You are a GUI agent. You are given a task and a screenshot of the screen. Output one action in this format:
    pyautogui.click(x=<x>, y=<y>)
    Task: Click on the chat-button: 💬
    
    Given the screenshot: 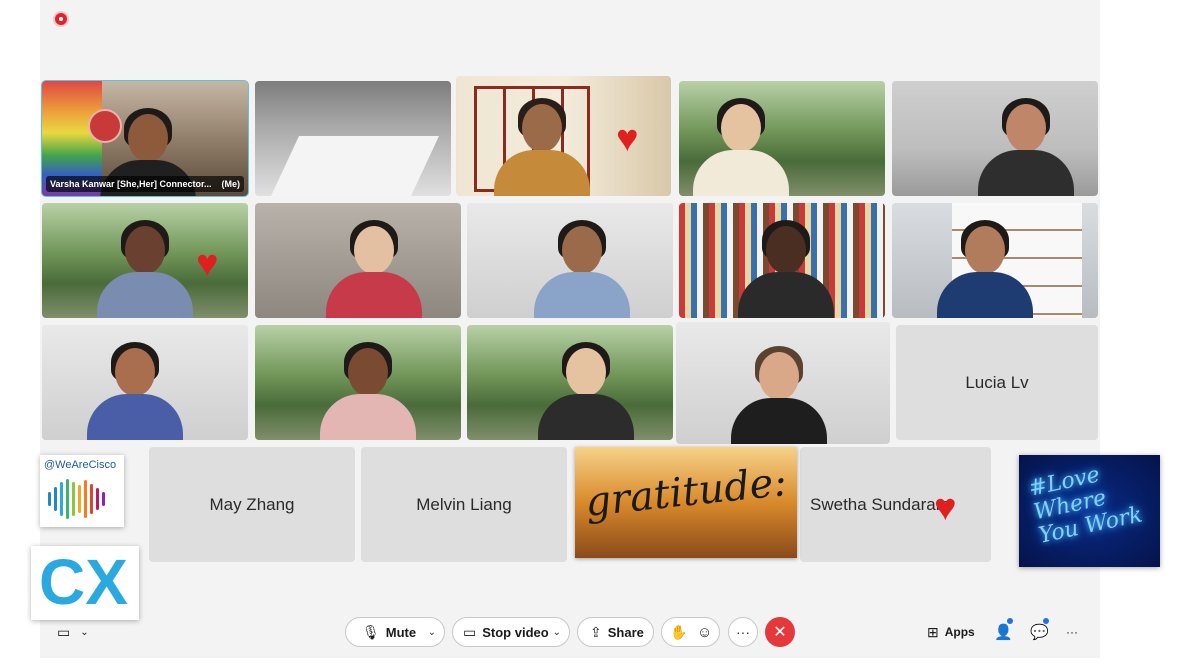 What is the action you would take?
    pyautogui.click(x=1039, y=630)
    